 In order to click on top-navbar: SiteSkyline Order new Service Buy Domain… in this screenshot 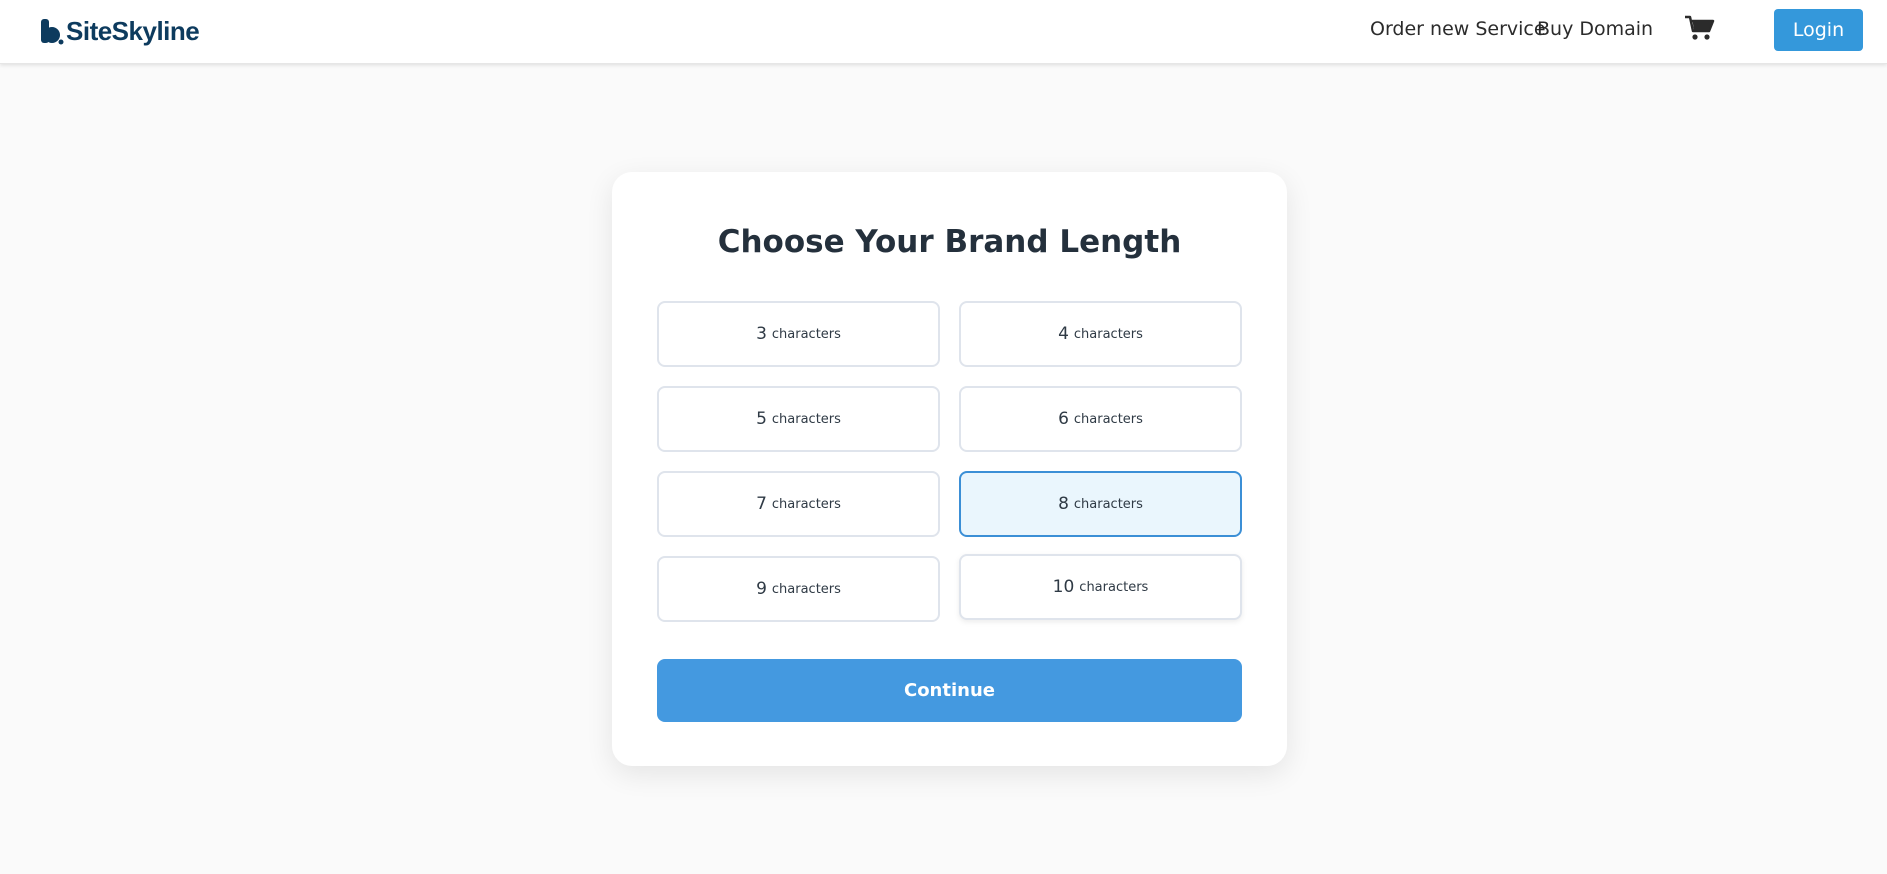, I will do `click(943, 32)`.